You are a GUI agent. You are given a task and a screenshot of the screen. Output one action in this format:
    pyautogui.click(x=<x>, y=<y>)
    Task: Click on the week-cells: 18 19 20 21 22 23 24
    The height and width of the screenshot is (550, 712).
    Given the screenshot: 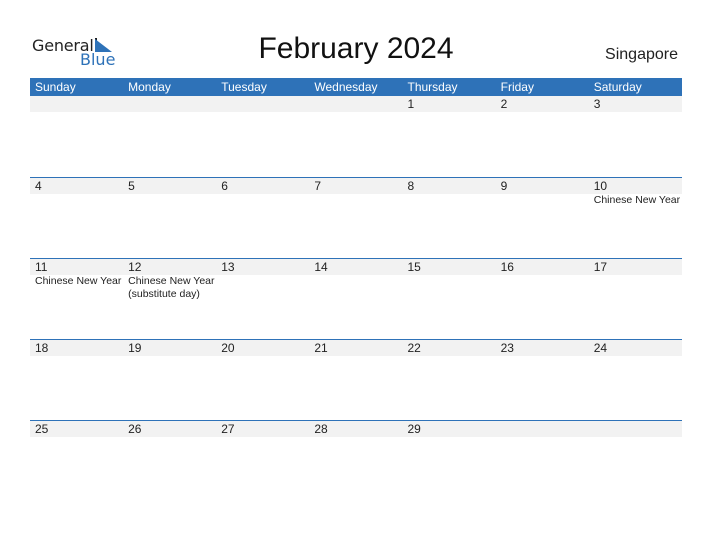 What is the action you would take?
    pyautogui.click(x=356, y=380)
    